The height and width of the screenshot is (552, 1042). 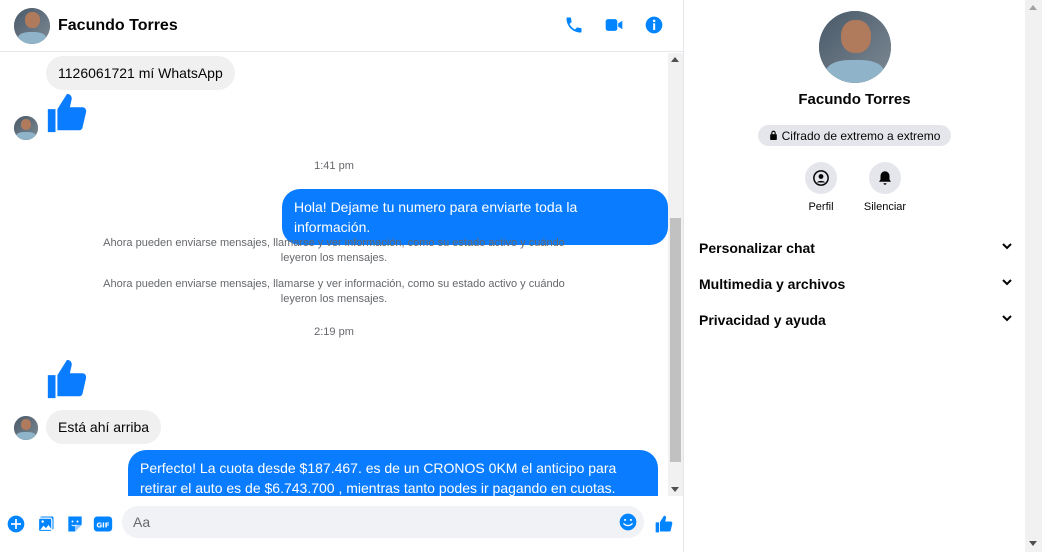 What do you see at coordinates (885, 178) in the screenshot?
I see `bell-icon` at bounding box center [885, 178].